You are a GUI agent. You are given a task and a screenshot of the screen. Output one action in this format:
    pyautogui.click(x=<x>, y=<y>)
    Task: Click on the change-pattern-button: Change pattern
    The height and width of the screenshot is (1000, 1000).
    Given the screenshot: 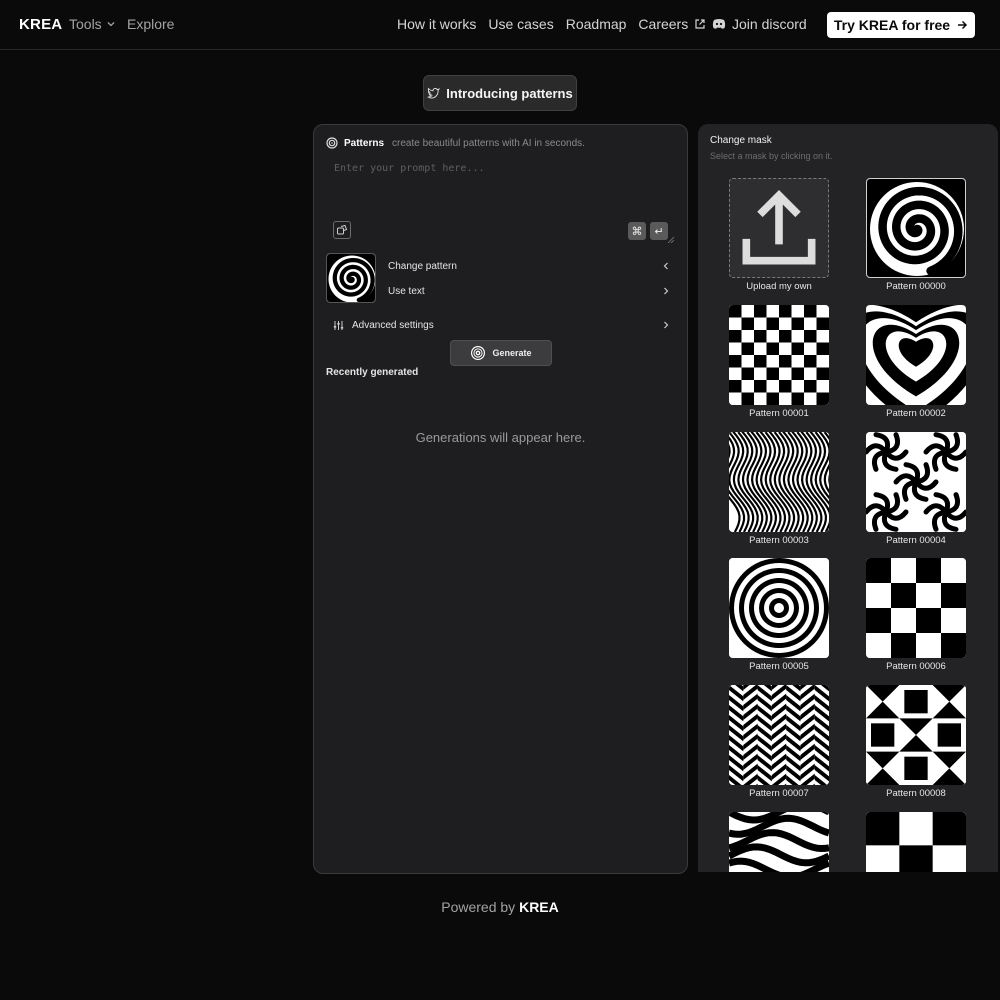 What is the action you would take?
    pyautogui.click(x=529, y=266)
    